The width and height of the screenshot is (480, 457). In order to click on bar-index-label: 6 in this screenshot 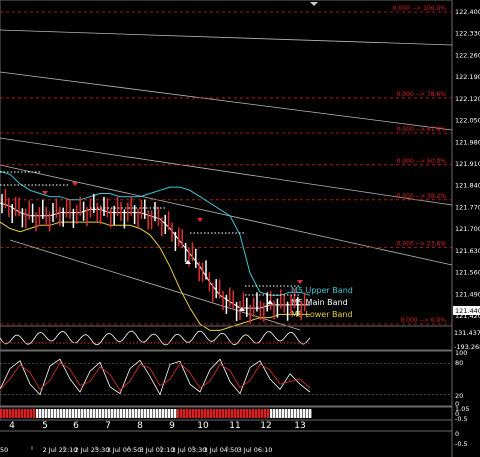, I will do `click(76, 426)`.